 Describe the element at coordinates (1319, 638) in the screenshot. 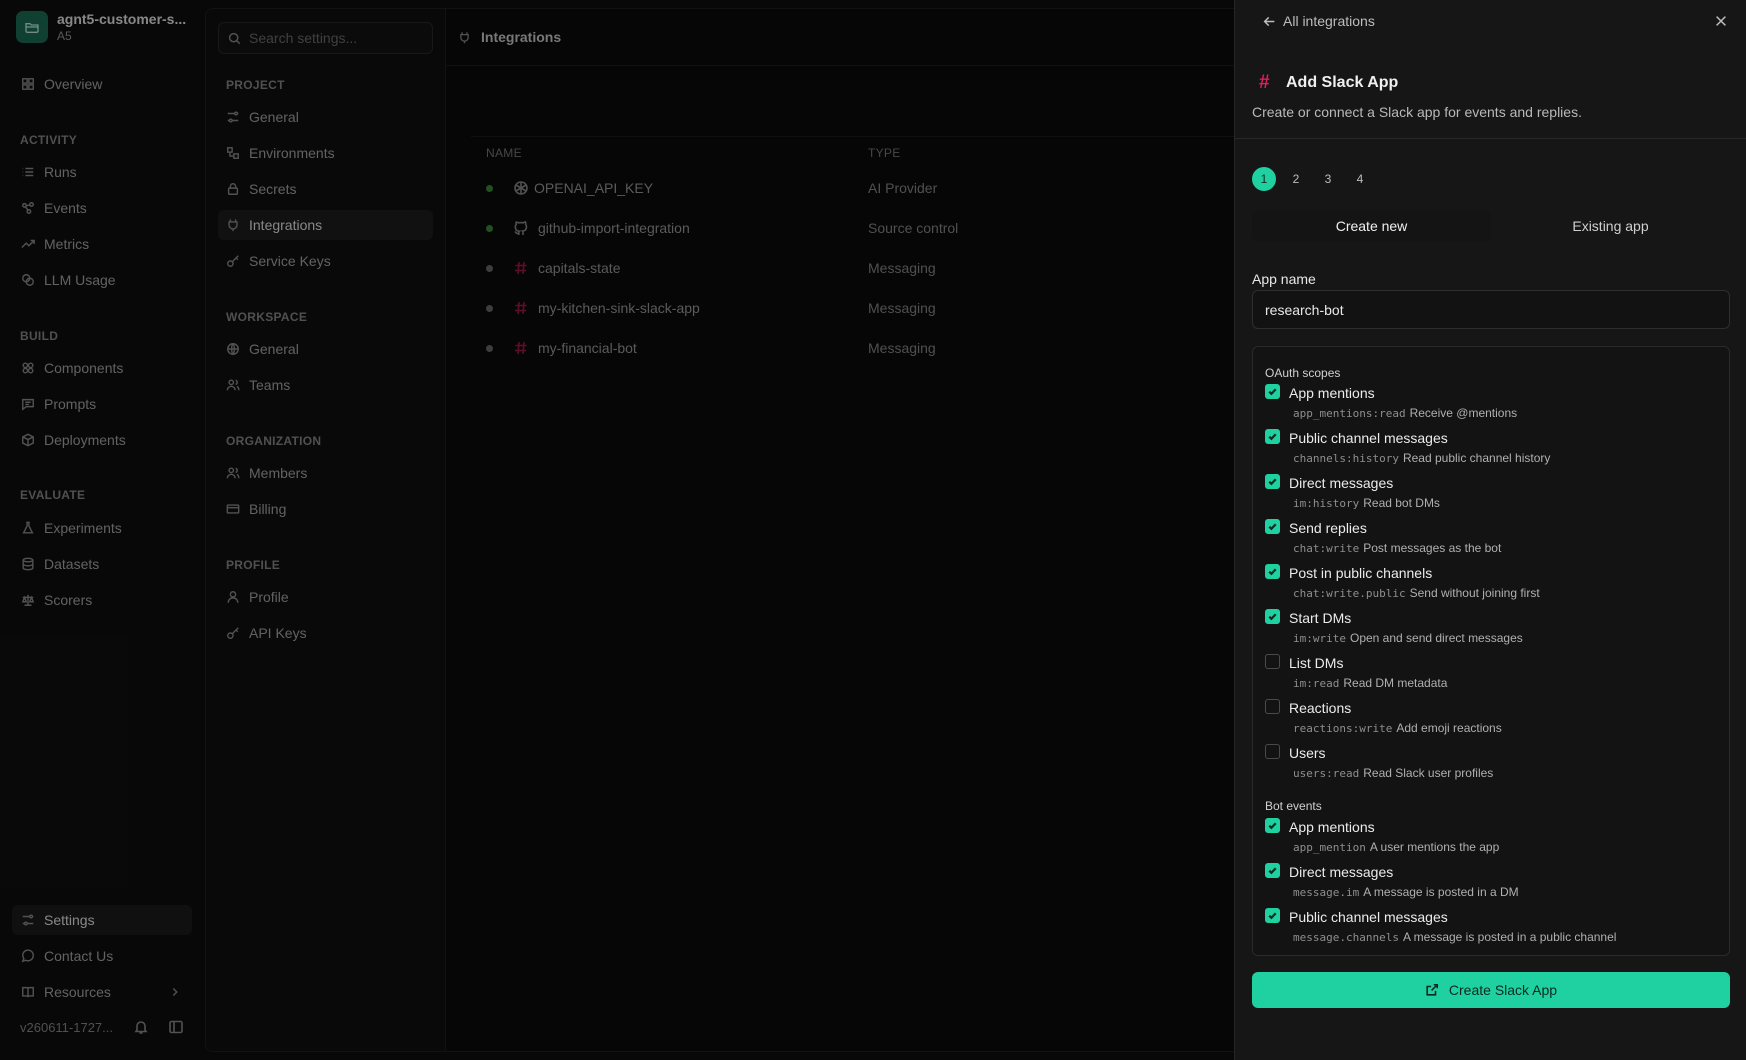

I see `scope-code: im:write` at that location.